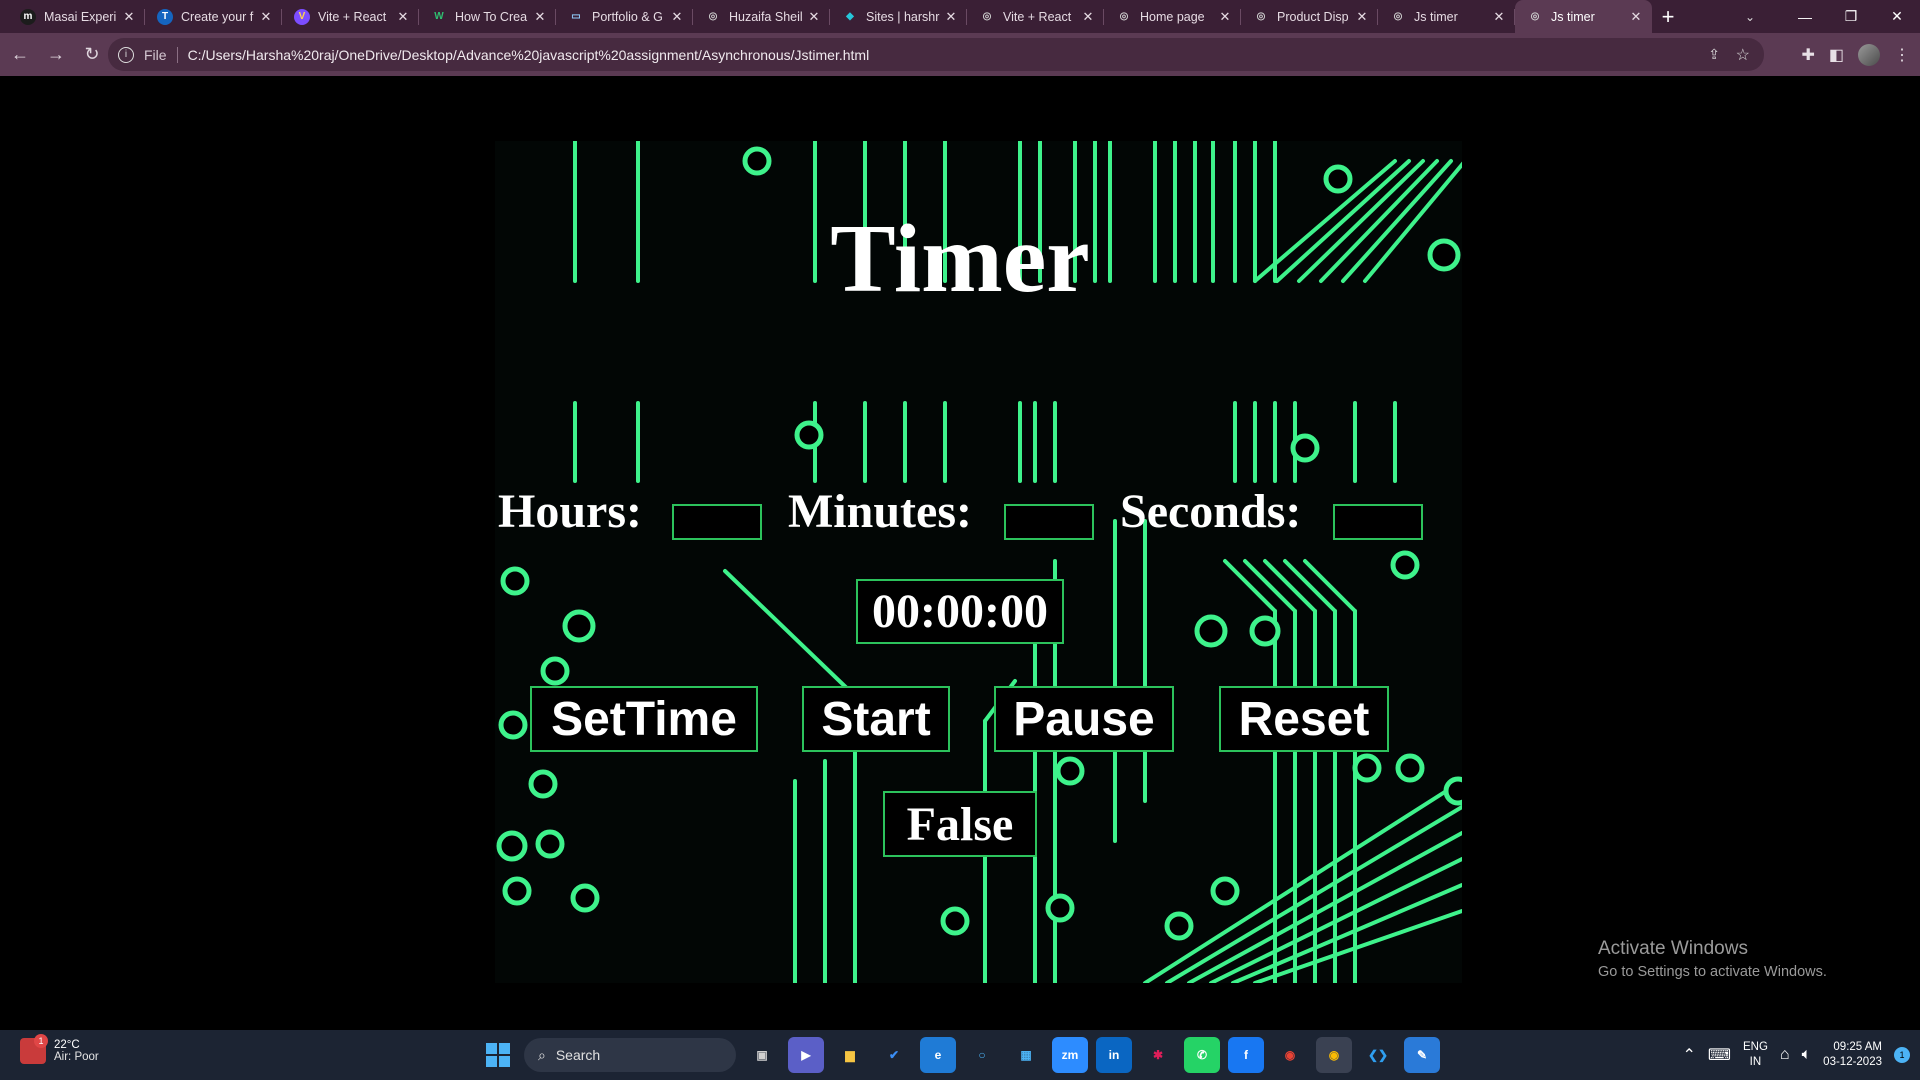  What do you see at coordinates (350, 16) in the screenshot?
I see `tab: V Vite + React ✕` at bounding box center [350, 16].